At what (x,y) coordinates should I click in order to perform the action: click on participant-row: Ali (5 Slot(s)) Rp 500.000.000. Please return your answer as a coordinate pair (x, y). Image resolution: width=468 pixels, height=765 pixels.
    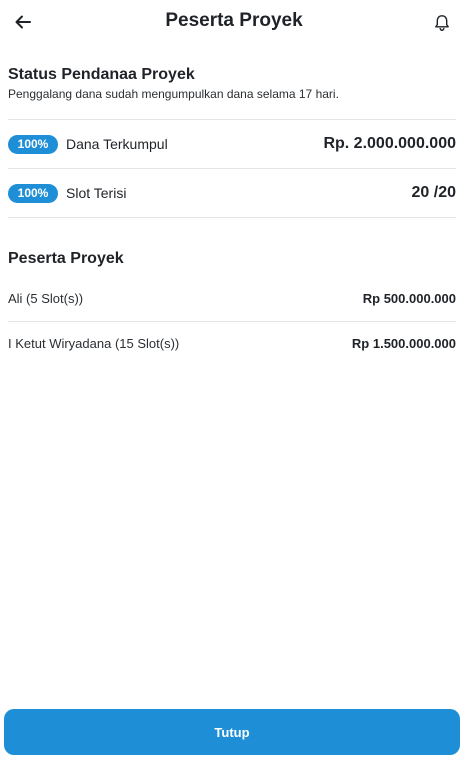
    Looking at the image, I should click on (232, 298).